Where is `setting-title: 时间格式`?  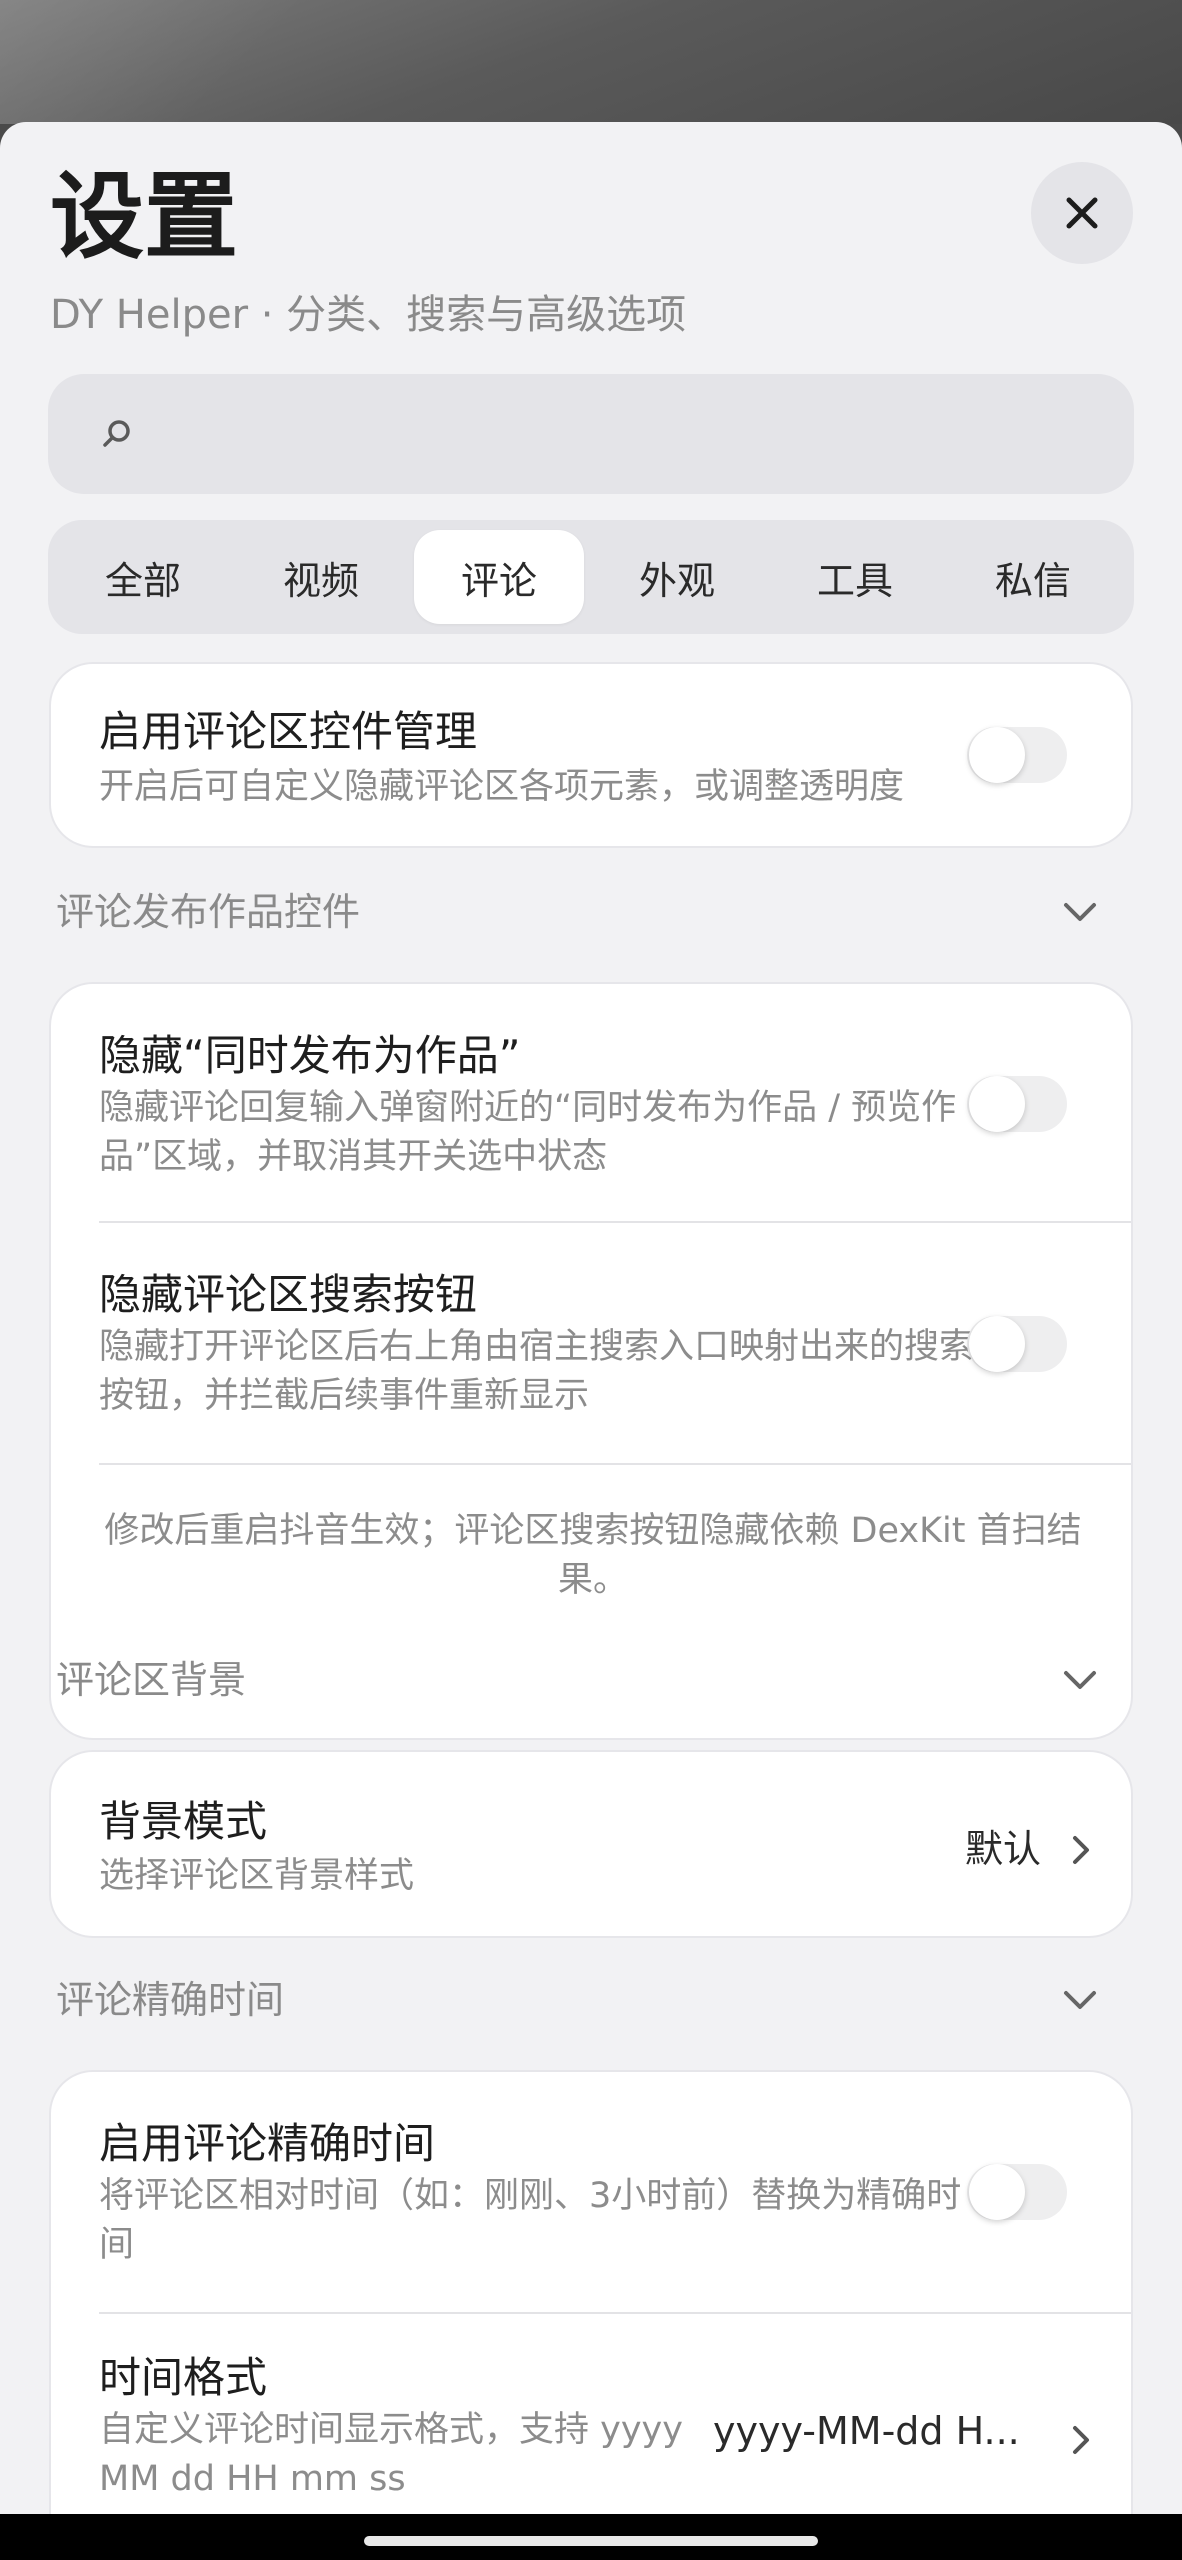
setting-title: 时间格式 is located at coordinates (183, 2377).